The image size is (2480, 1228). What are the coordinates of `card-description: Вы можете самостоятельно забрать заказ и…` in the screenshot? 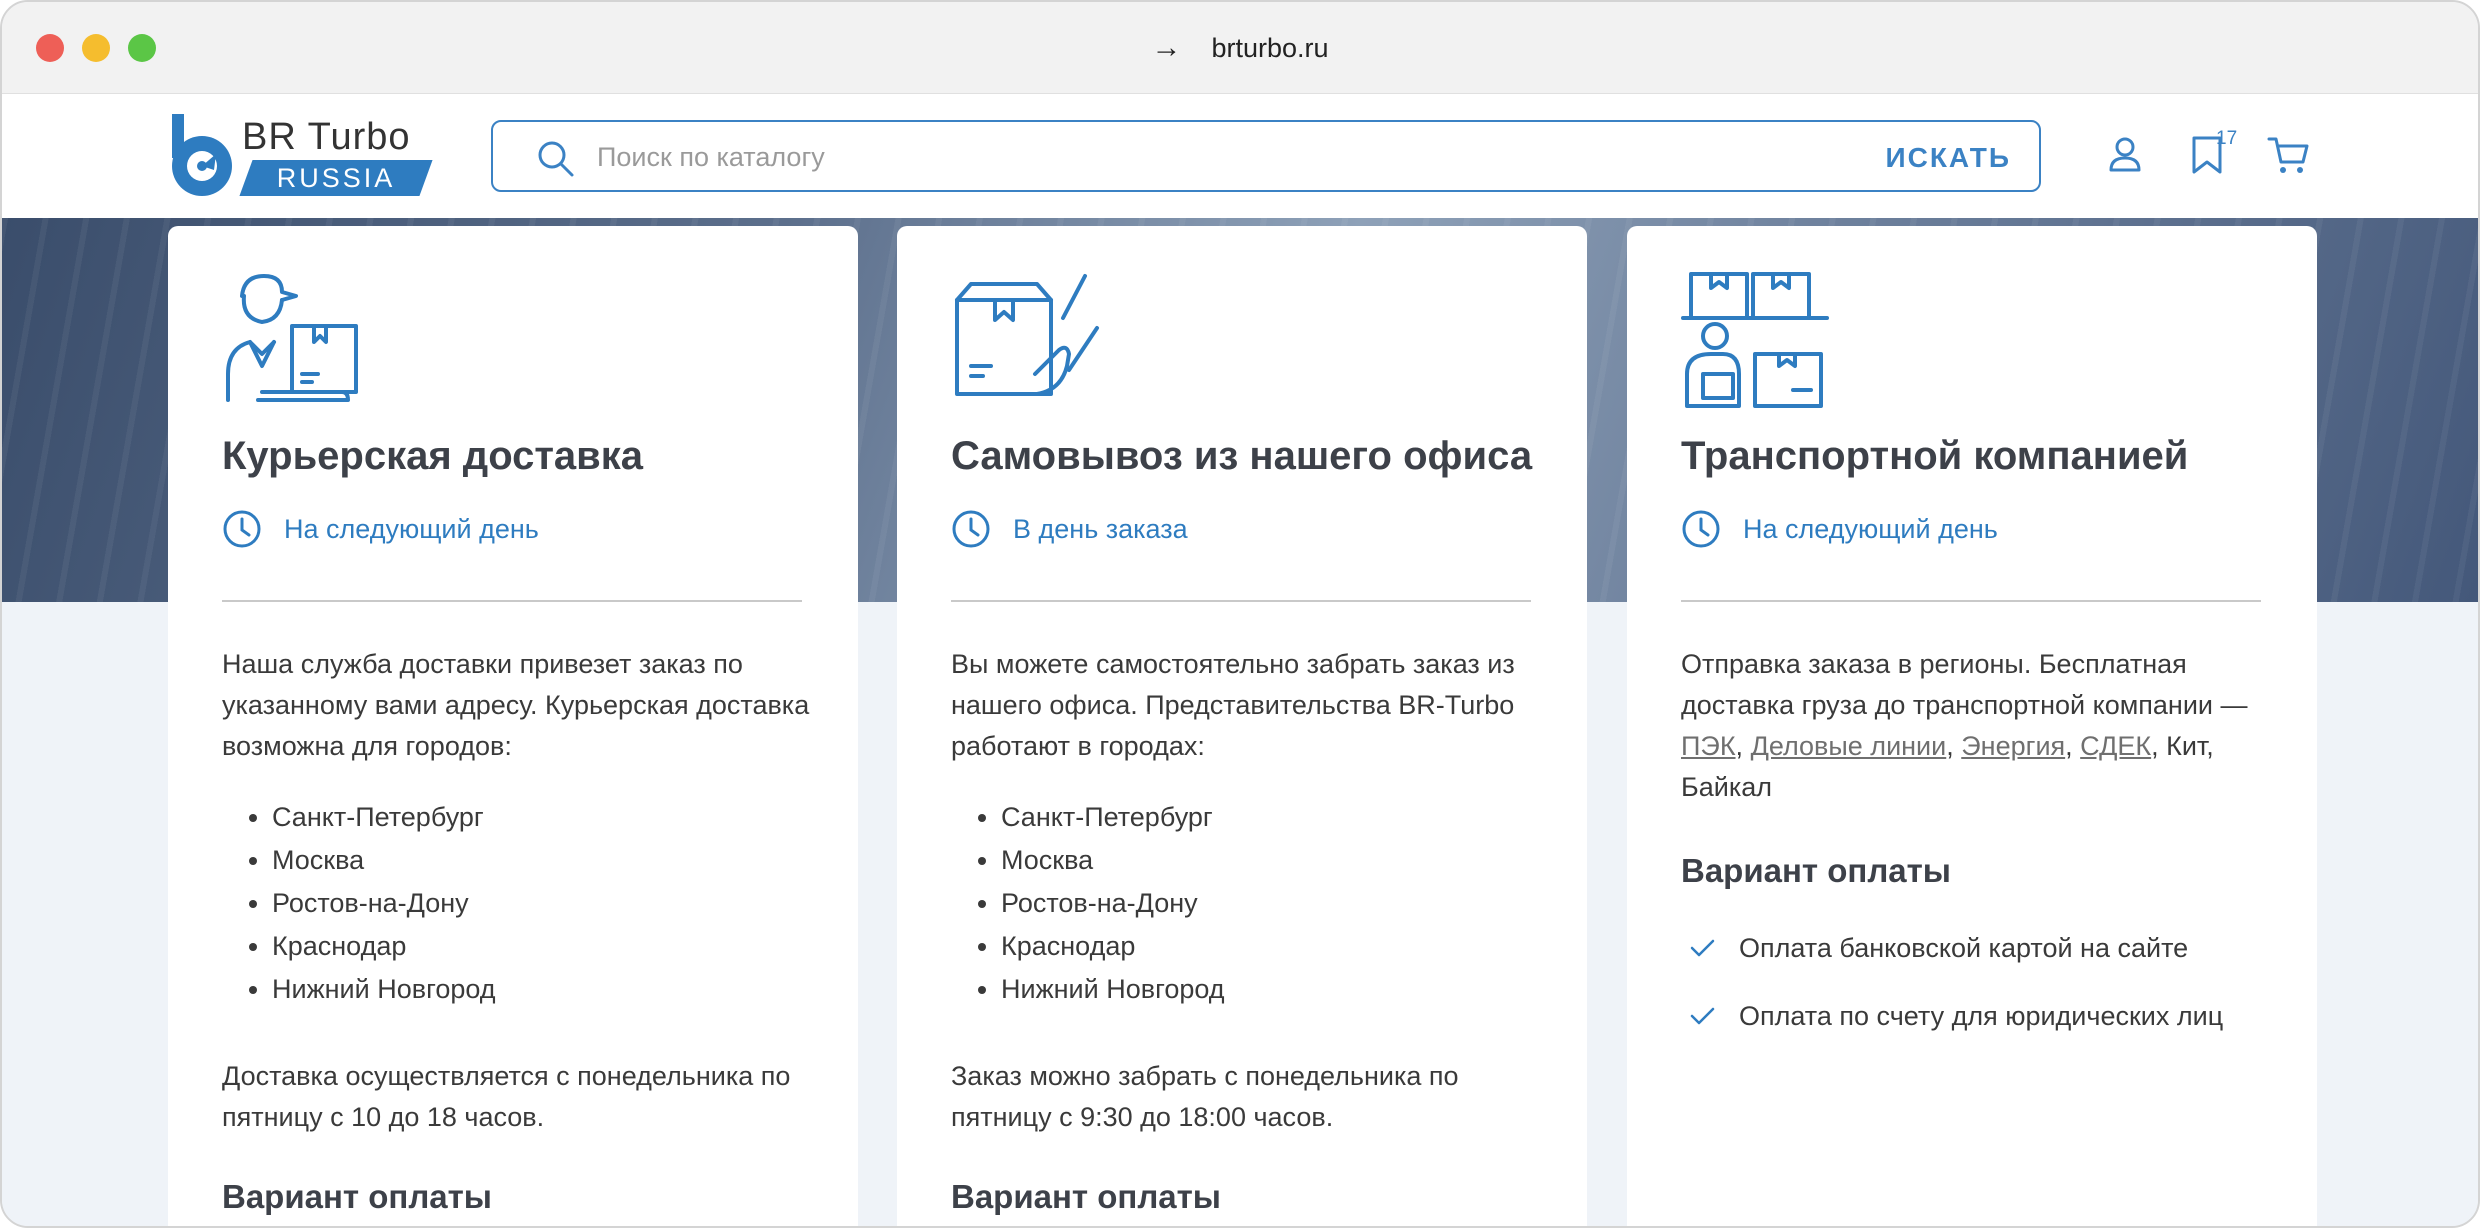 It's located at (1233, 705).